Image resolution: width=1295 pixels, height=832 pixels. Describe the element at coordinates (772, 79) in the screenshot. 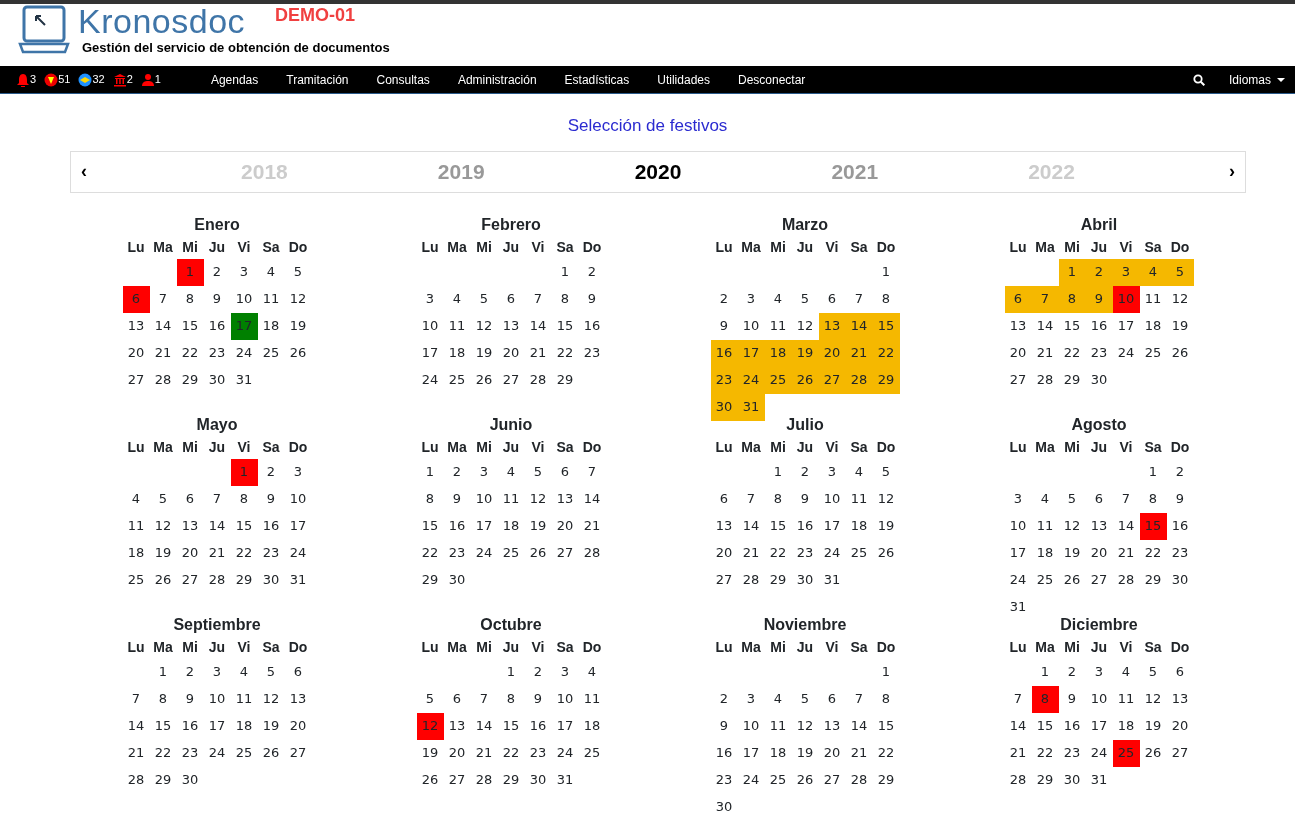

I see `menu-link: Desconectar` at that location.